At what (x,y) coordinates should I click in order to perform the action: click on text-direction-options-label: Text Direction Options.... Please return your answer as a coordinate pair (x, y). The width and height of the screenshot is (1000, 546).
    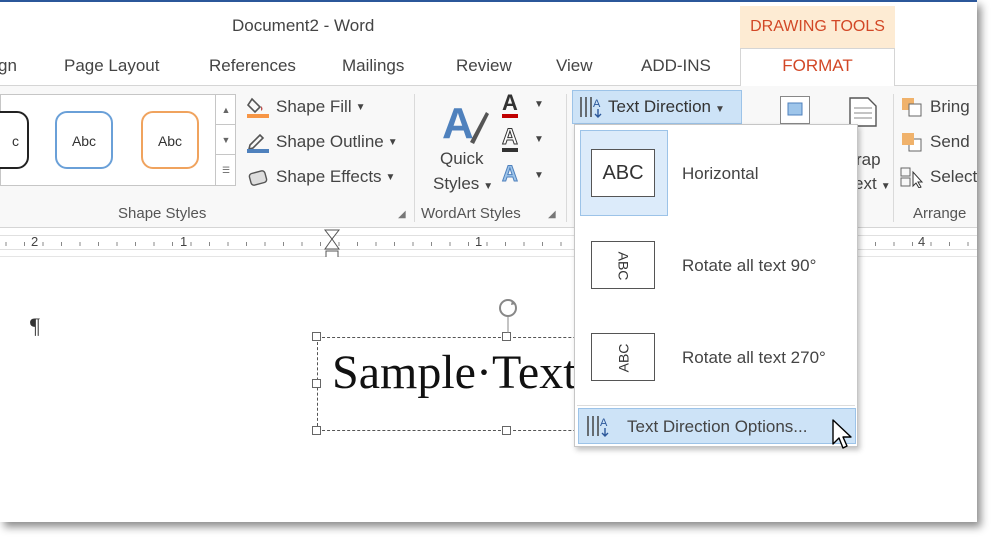
    Looking at the image, I should click on (717, 426).